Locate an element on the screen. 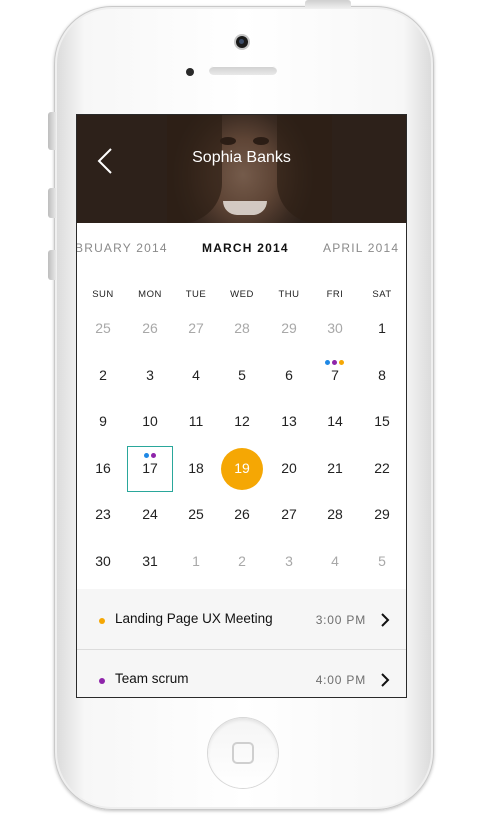  event-title: Team scrum is located at coordinates (152, 678).